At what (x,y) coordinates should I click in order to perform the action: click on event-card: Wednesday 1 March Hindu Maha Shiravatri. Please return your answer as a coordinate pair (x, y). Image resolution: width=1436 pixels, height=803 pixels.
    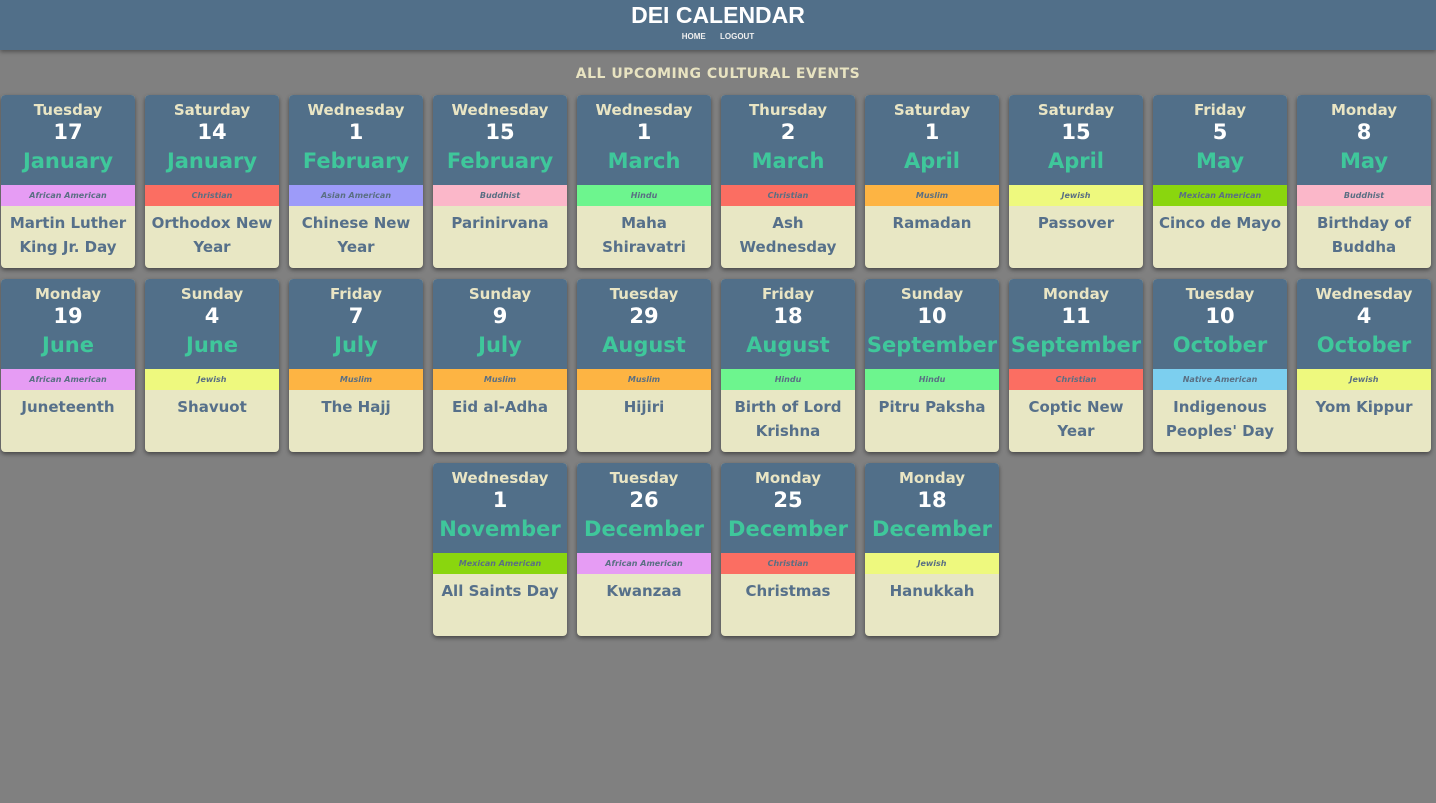
    Looking at the image, I should click on (644, 181).